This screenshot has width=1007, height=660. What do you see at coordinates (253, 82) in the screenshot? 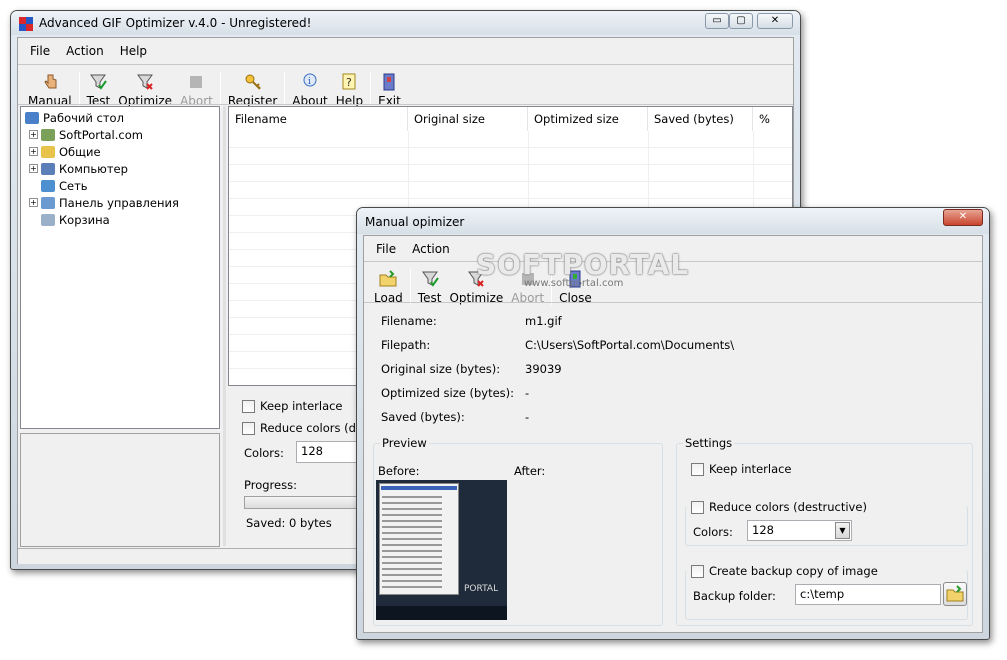
I see `key-icon` at bounding box center [253, 82].